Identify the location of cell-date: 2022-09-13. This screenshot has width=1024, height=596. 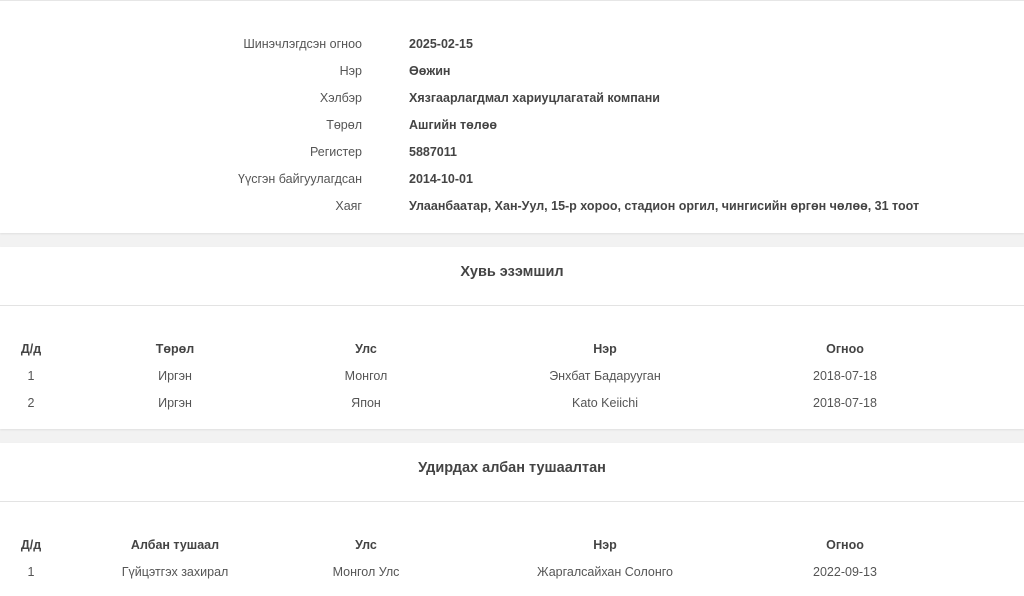
(845, 572).